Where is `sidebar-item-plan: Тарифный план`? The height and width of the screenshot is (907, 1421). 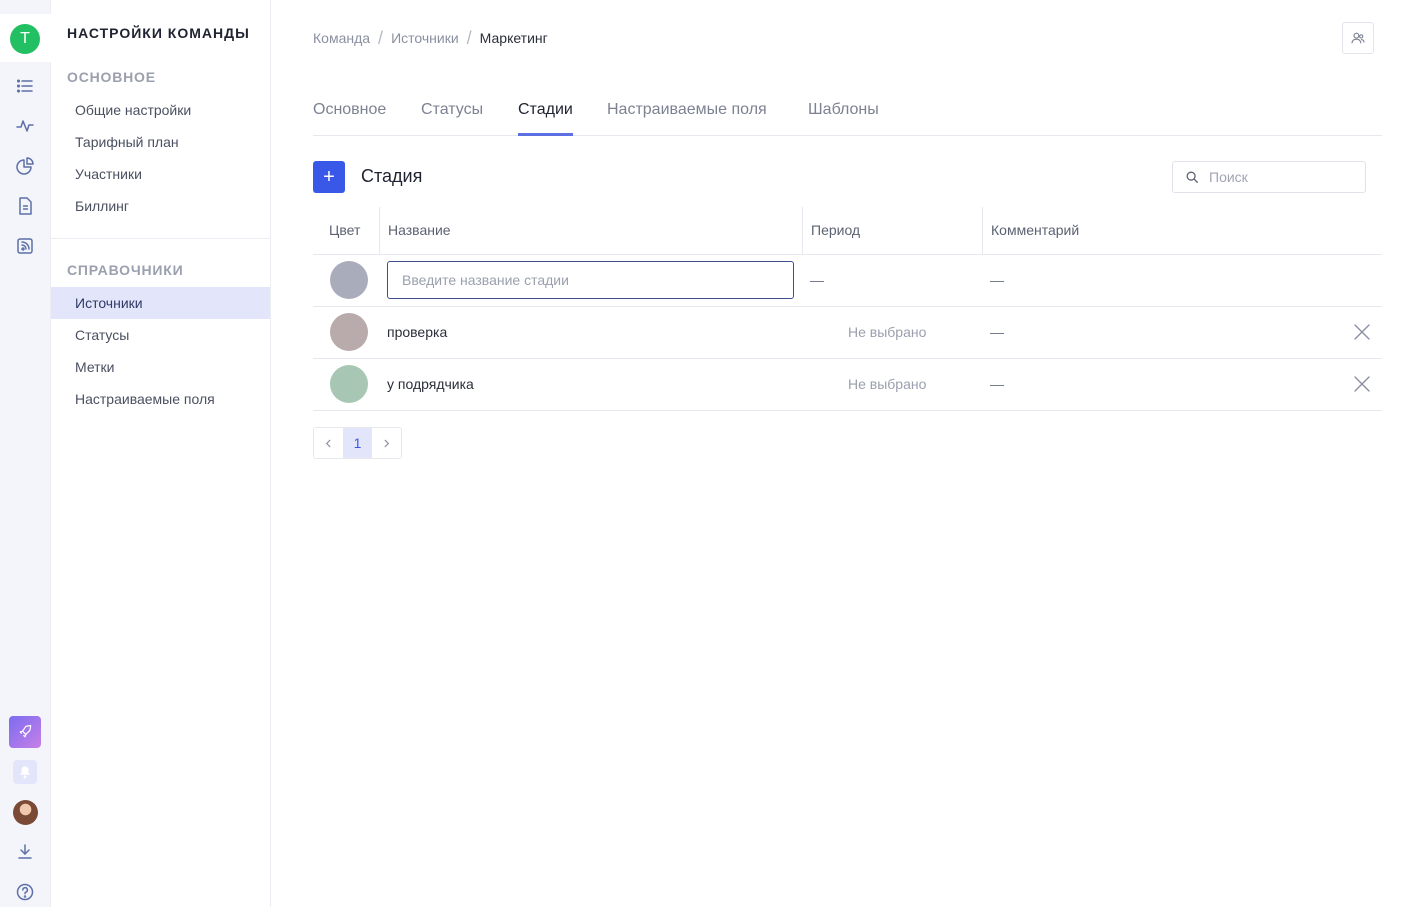 sidebar-item-plan: Тарифный план is located at coordinates (160, 142).